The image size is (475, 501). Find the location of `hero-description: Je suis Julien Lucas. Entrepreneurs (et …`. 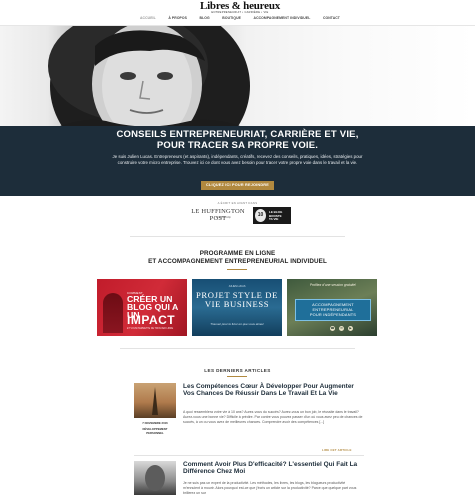

hero-description: Je suis Julien Lucas. Entrepreneurs (et … is located at coordinates (237, 159).